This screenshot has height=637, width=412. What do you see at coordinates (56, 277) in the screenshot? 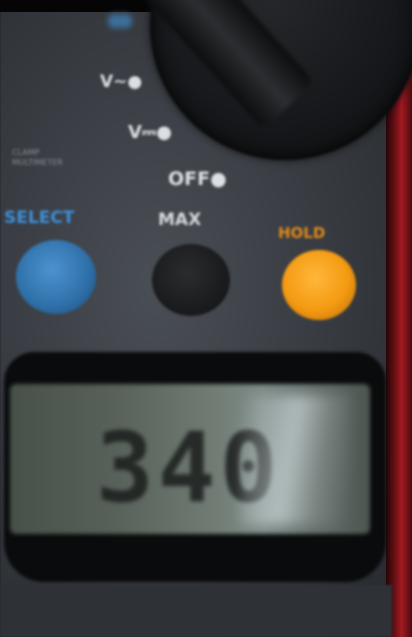
I see `select-button` at bounding box center [56, 277].